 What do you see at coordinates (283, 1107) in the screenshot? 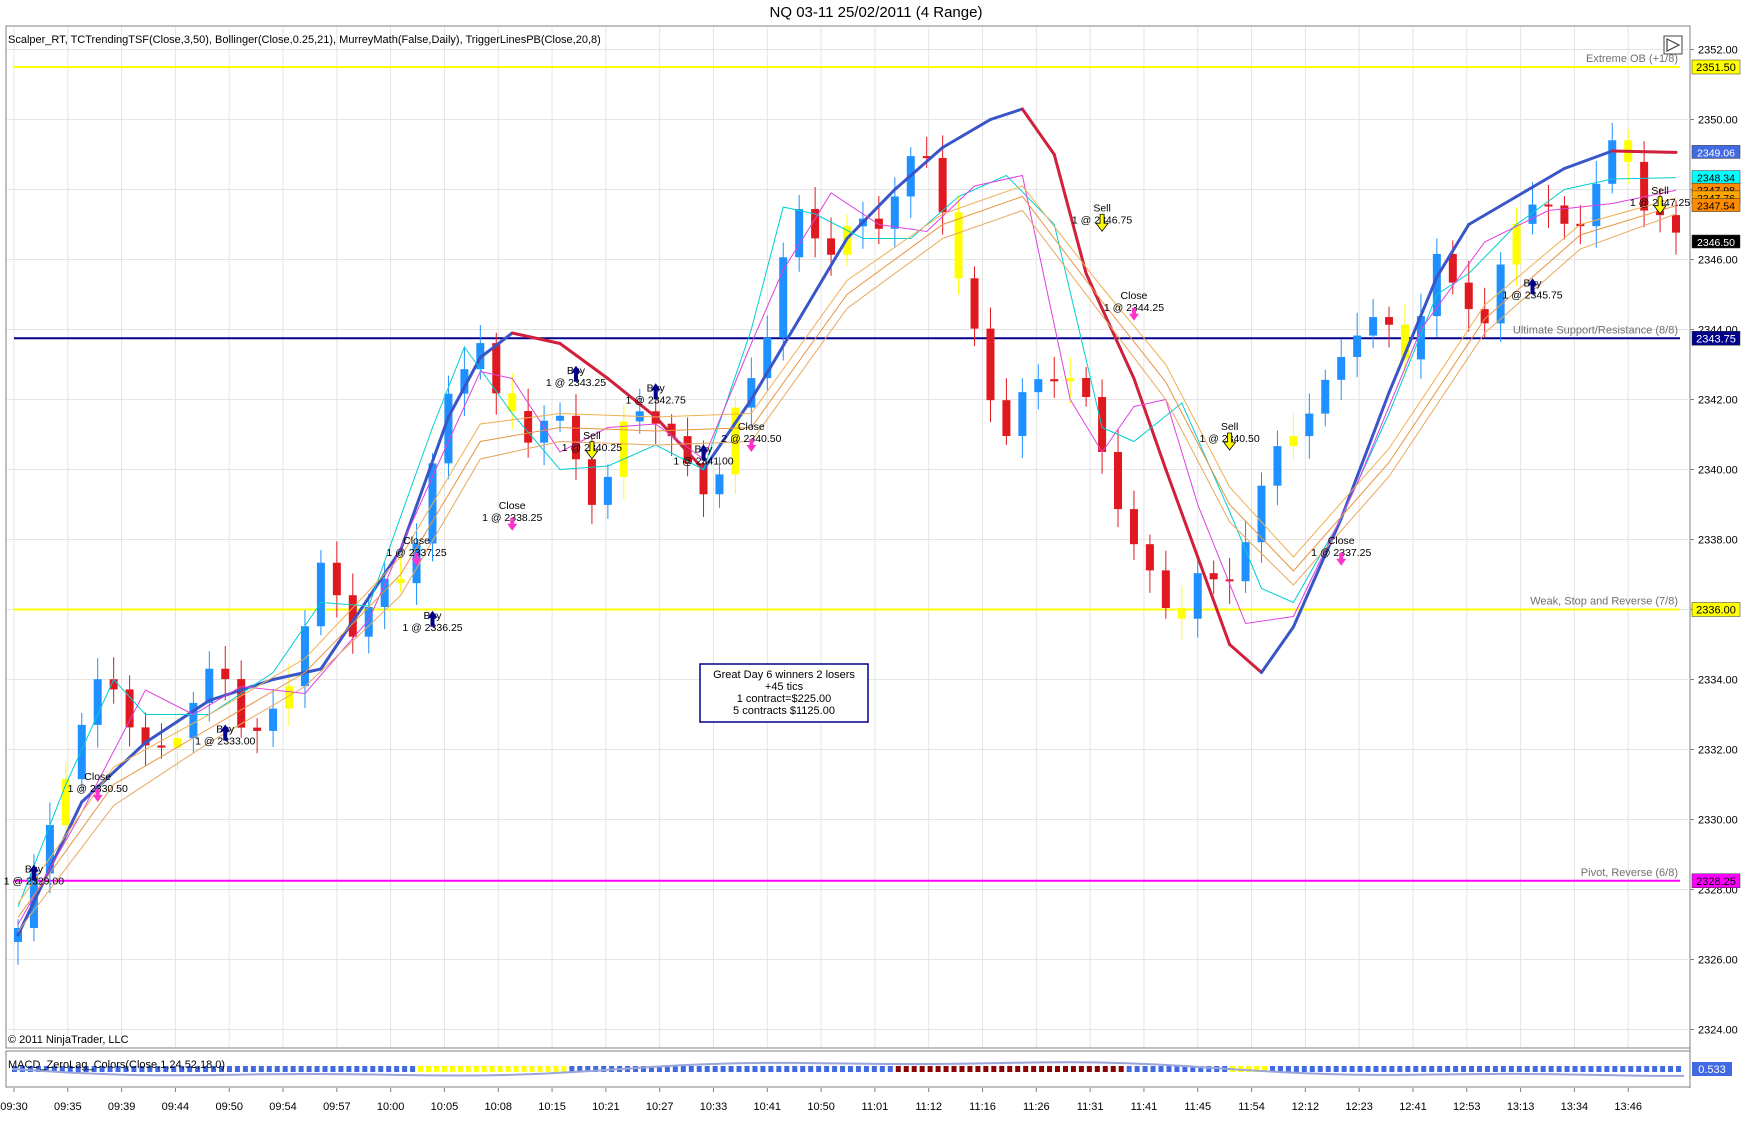
I see `x-tick-label: 09:54` at bounding box center [283, 1107].